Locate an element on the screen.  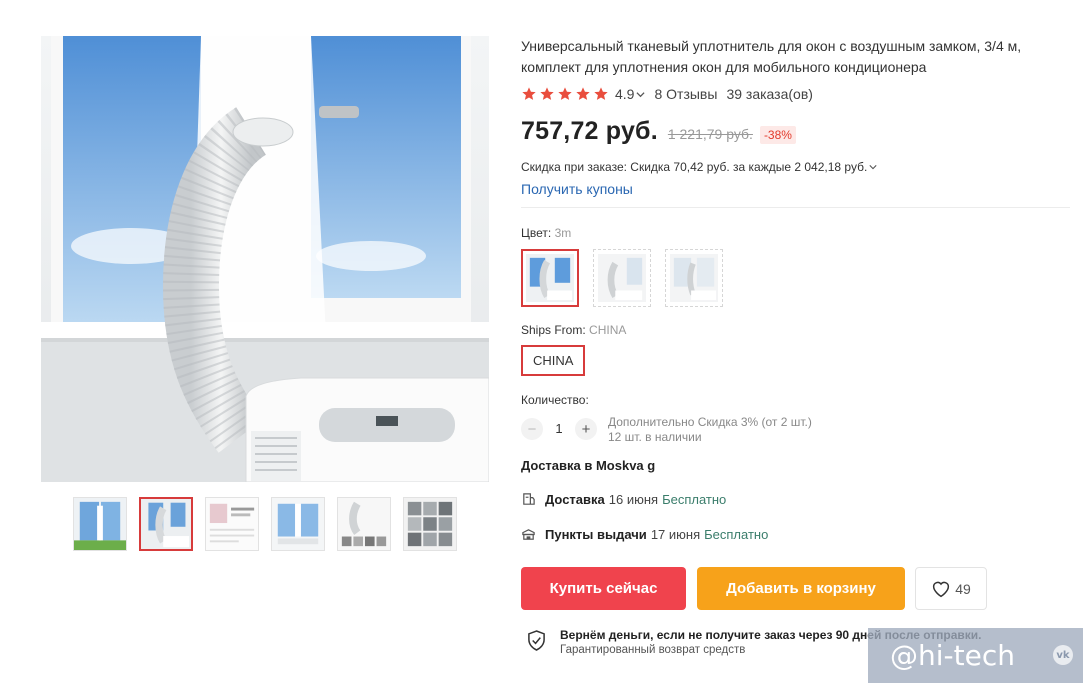
quantity-input is located at coordinates (559, 429).